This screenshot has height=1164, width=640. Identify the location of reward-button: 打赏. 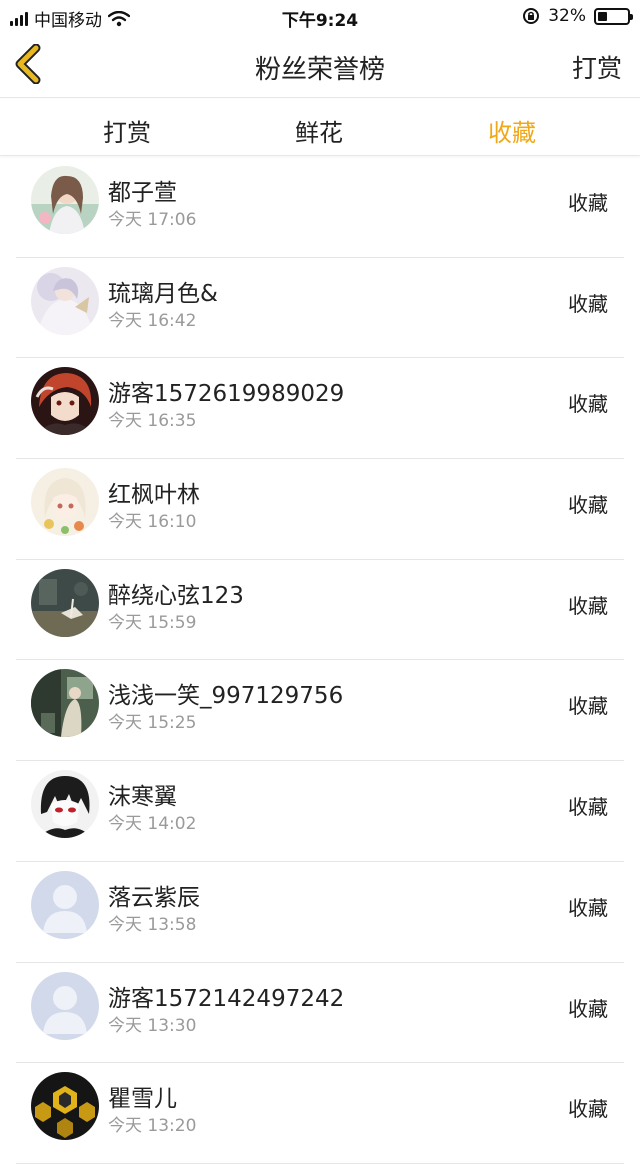
(597, 67).